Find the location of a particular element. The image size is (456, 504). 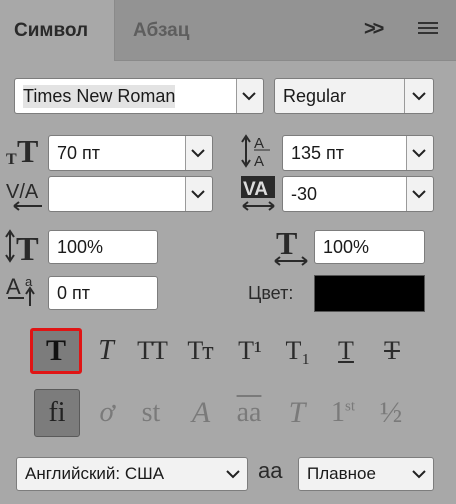

ordinals-button: 1st is located at coordinates (343, 413).